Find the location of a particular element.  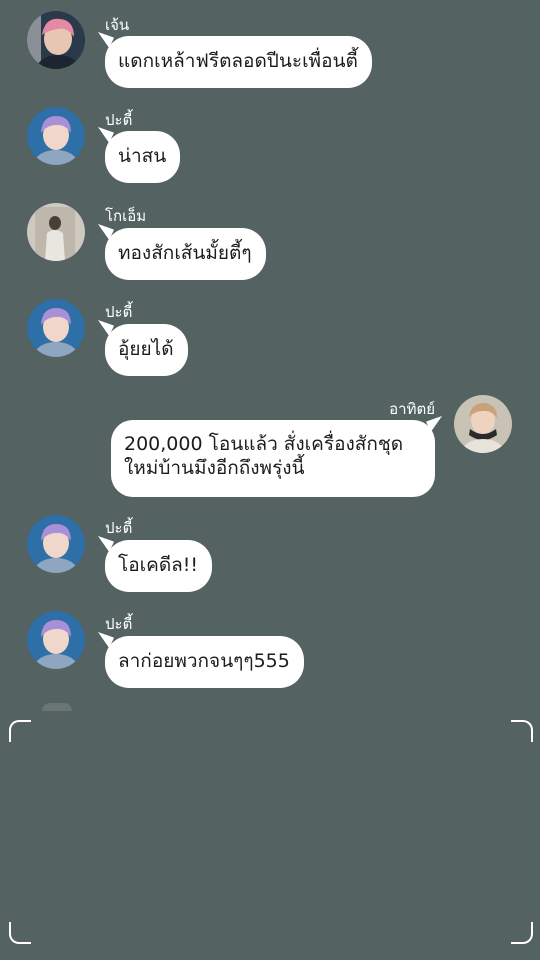

avatar-pink-hair-icon is located at coordinates (56, 40).